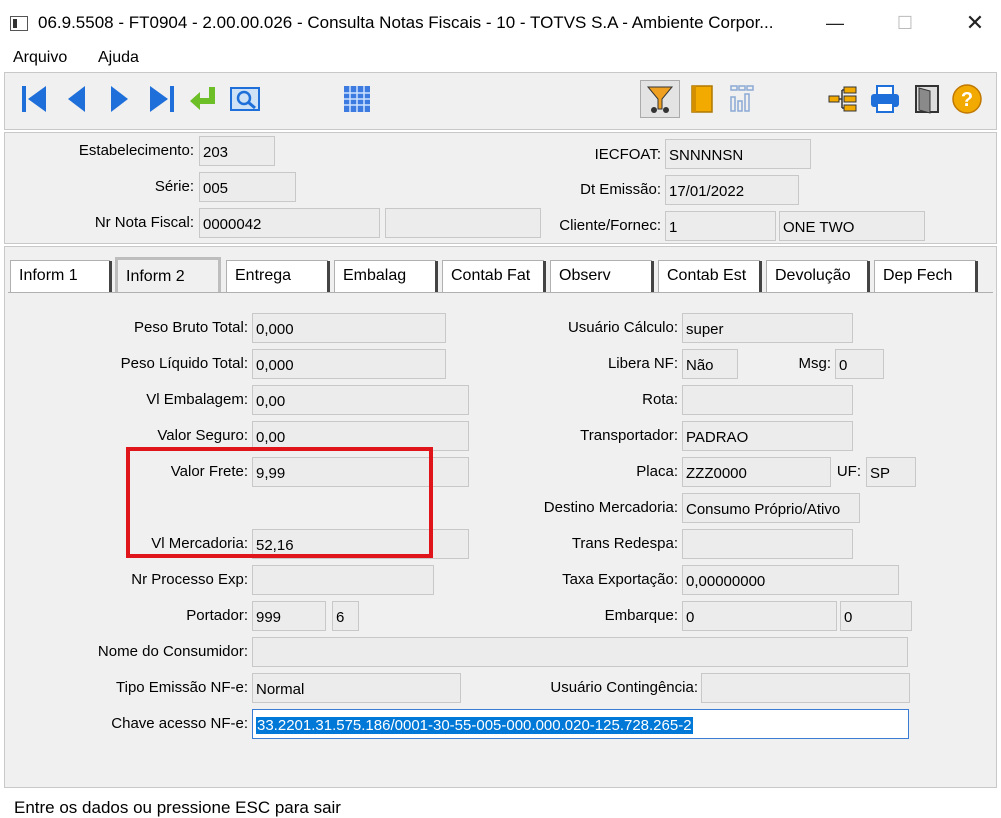 Image resolution: width=1001 pixels, height=818 pixels. What do you see at coordinates (144, 222) in the screenshot?
I see `nr-nota-label: Nr Nota Fiscal:` at bounding box center [144, 222].